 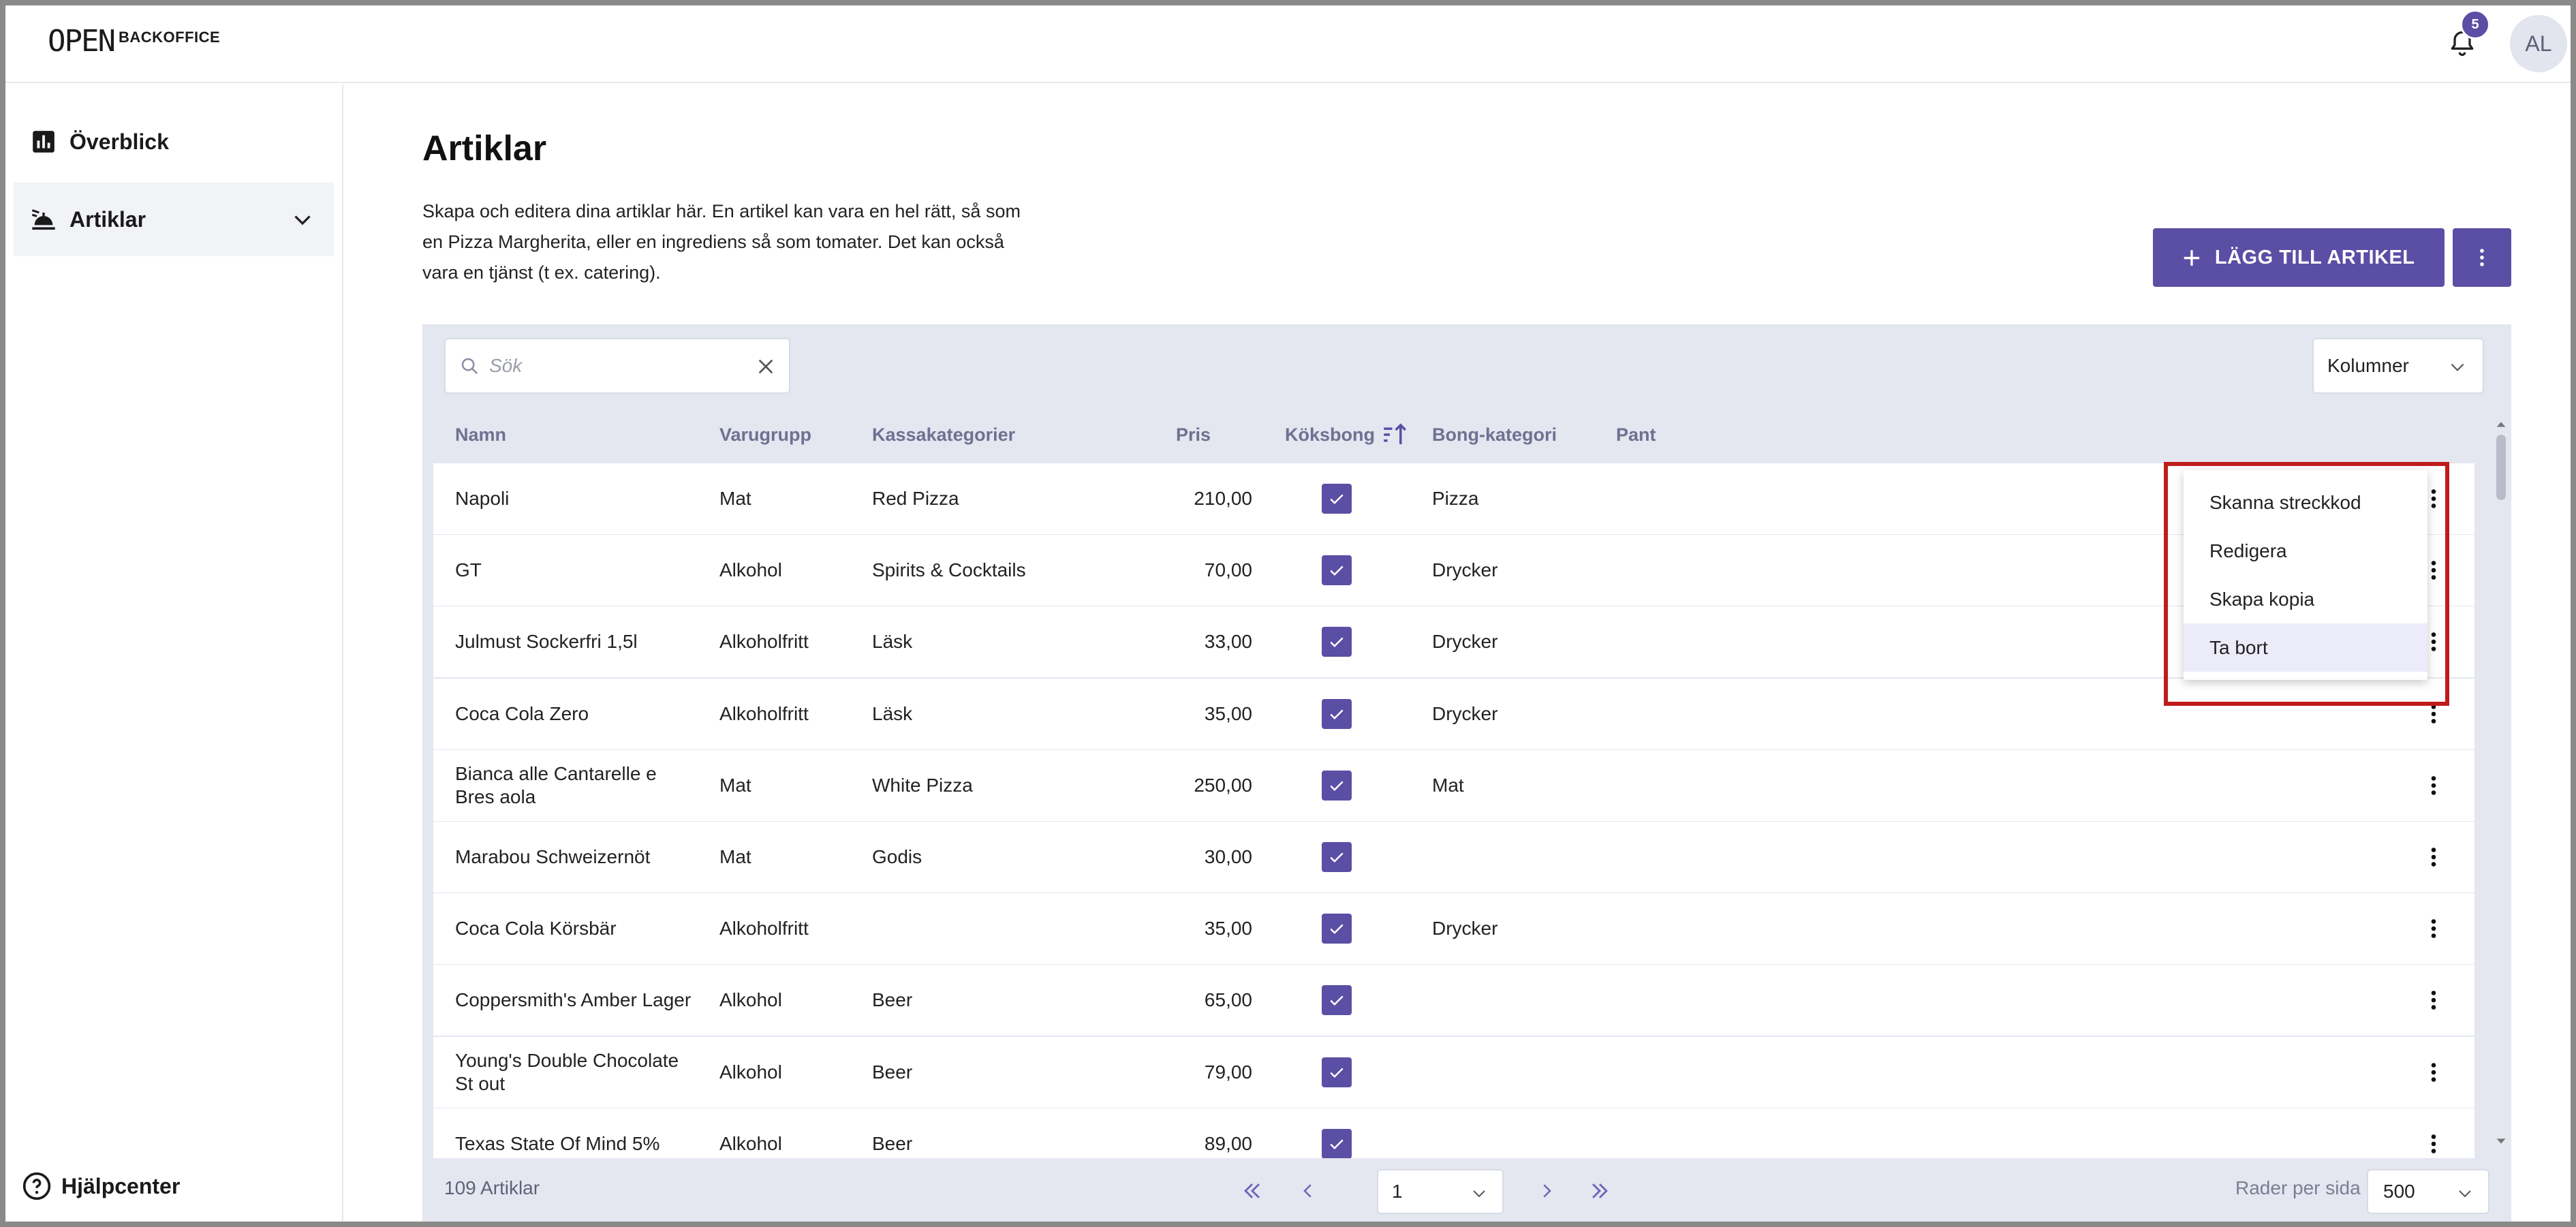 What do you see at coordinates (2305, 647) in the screenshot?
I see `context-menu-item: Ta bort` at bounding box center [2305, 647].